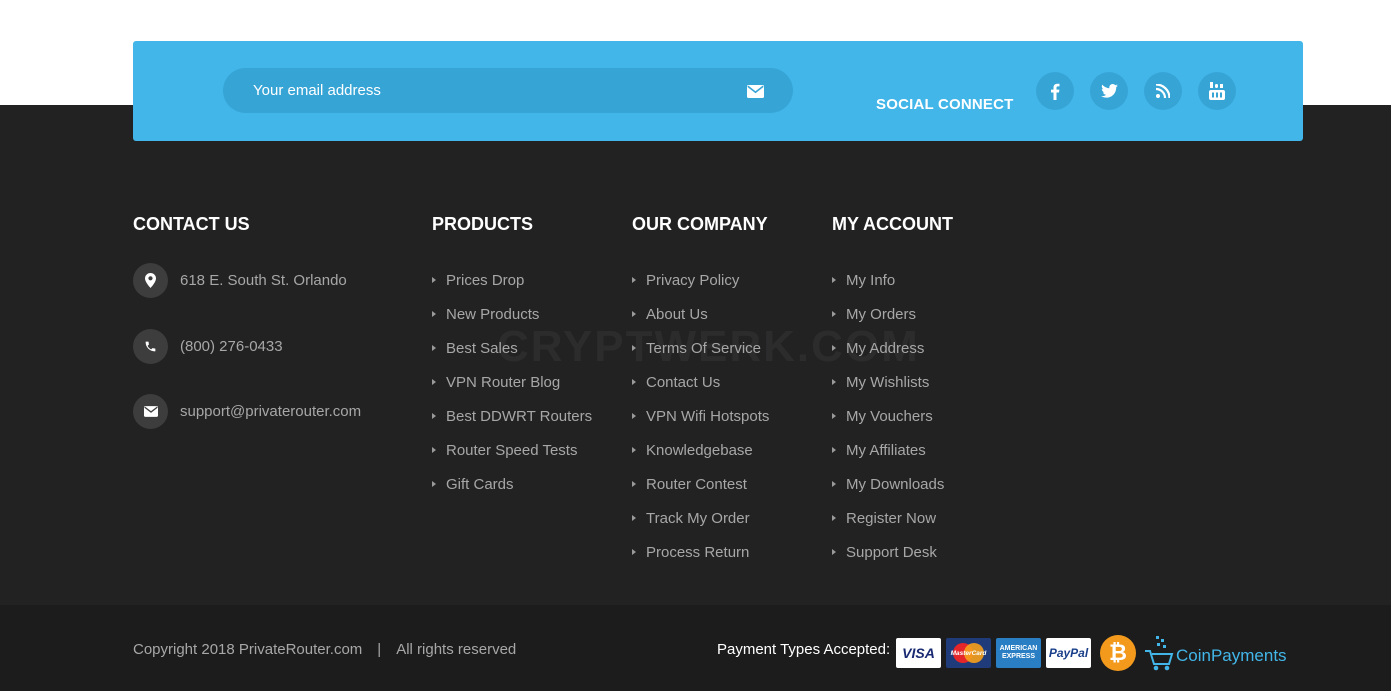  I want to click on visa-card-icon: VISA, so click(918, 653).